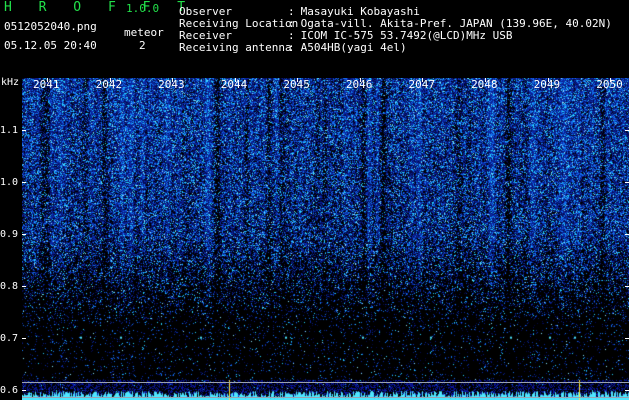 This screenshot has height=400, width=629. I want to click on y-tick-label: 0.9, so click(9, 234).